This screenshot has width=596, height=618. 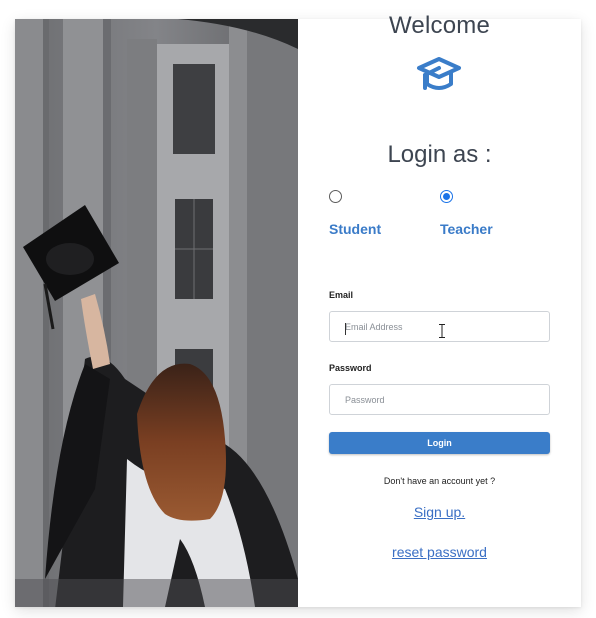 I want to click on teacher-label: Teacher, so click(x=466, y=229).